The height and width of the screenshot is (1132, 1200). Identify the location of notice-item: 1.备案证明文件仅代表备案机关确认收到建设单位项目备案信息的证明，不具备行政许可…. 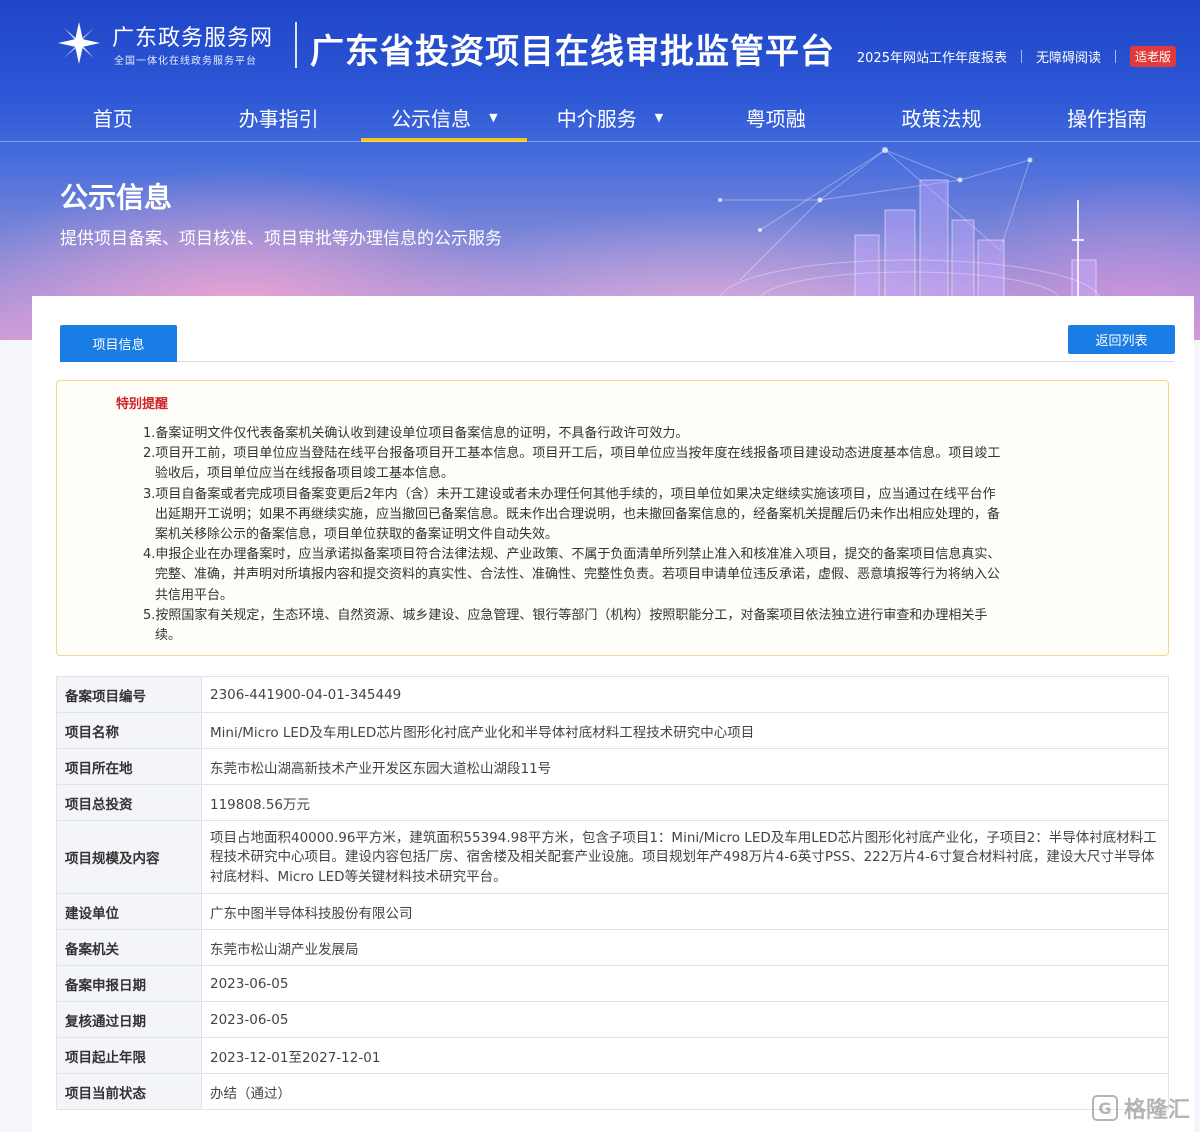
(416, 433).